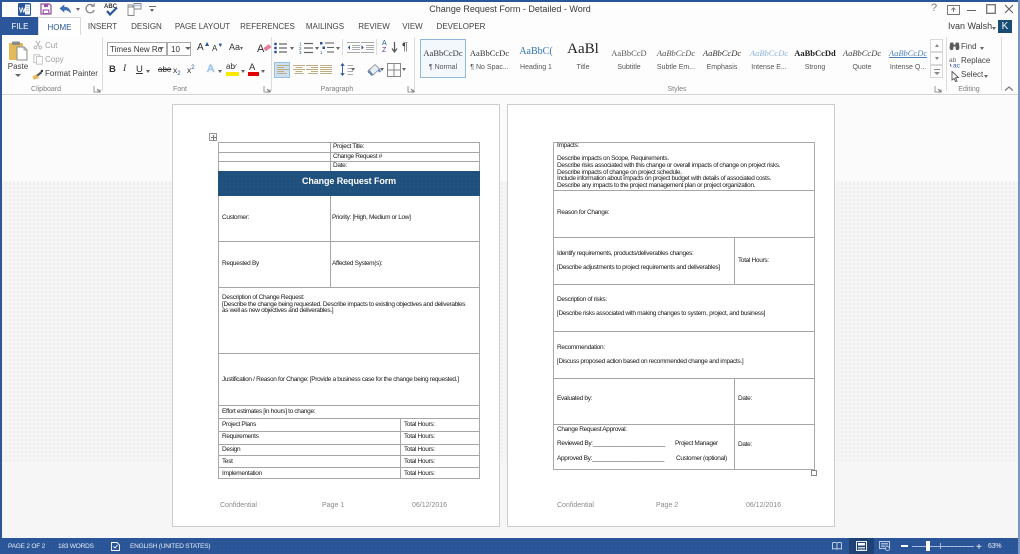 The height and width of the screenshot is (554, 1020). What do you see at coordinates (321, 52) in the screenshot?
I see `svg-text: 1` at bounding box center [321, 52].